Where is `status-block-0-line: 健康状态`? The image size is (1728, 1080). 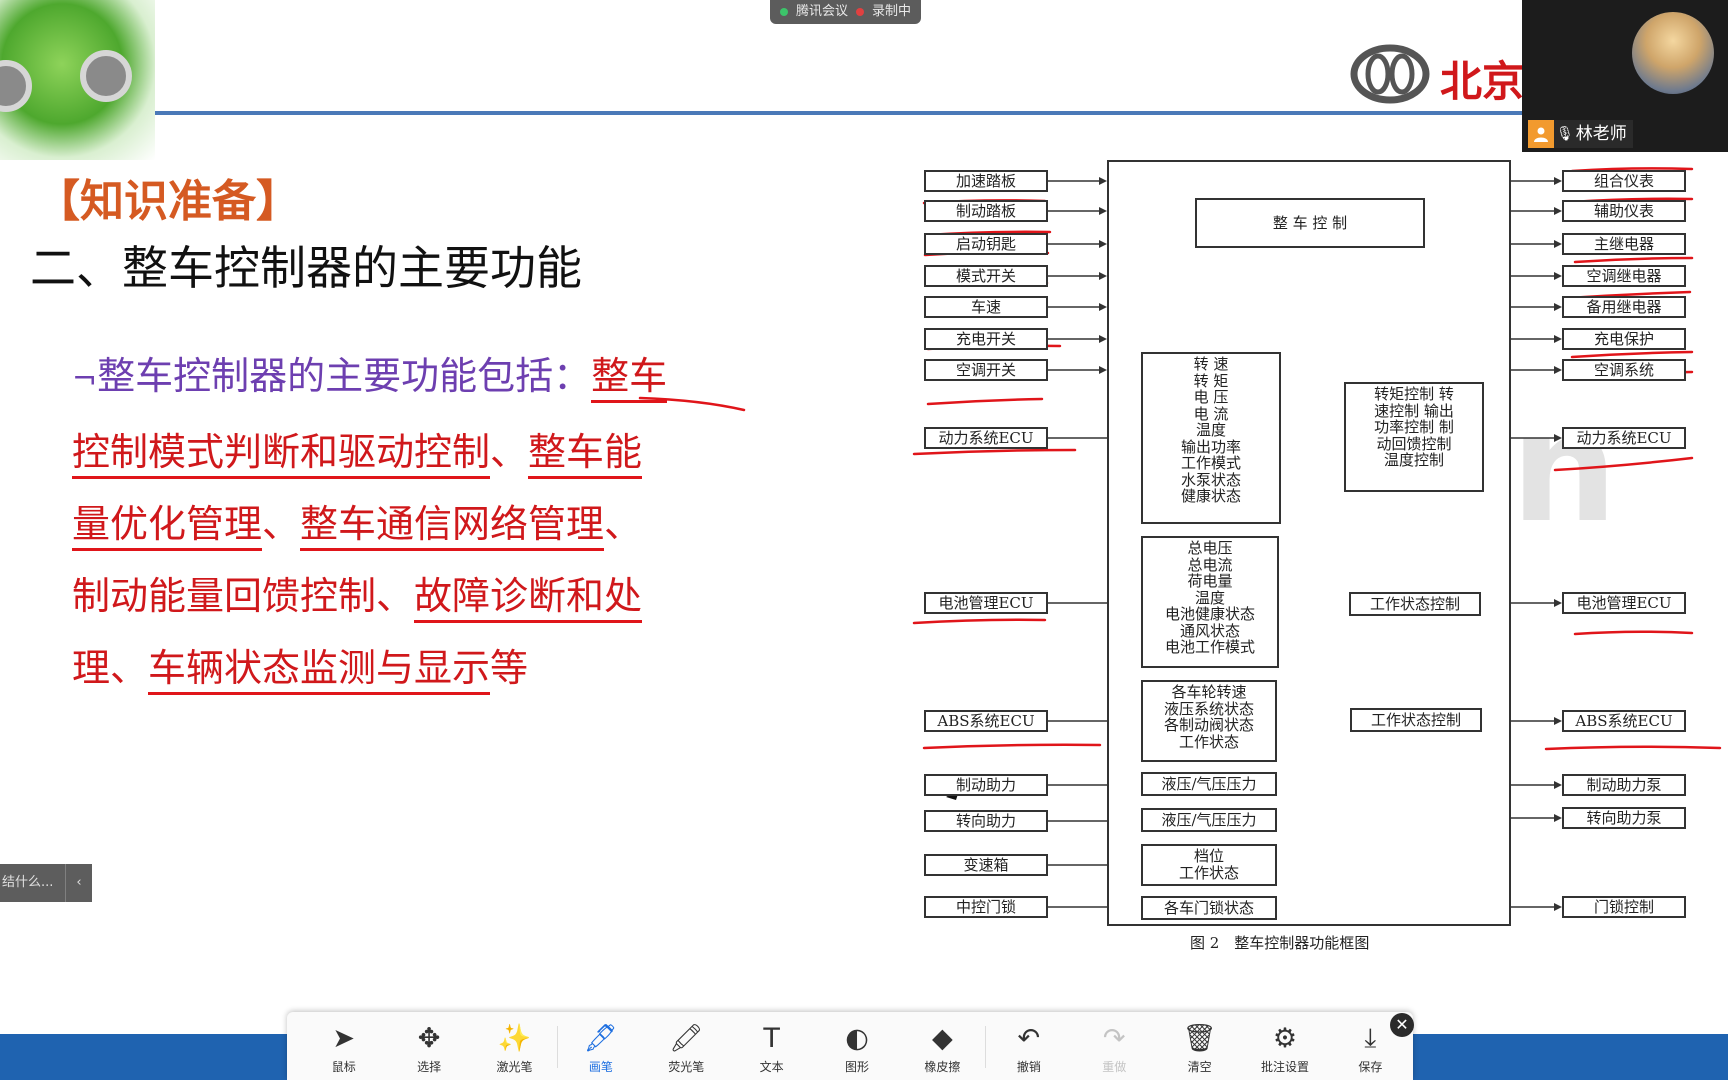 status-block-0-line: 健康状态 is located at coordinates (1210, 496).